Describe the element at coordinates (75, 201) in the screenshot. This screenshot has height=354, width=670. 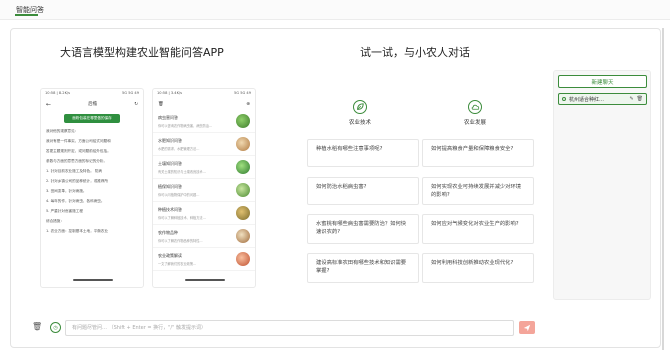
I see `answer-line: 4. 每年的作，针对病虫，各科病虫。` at that location.